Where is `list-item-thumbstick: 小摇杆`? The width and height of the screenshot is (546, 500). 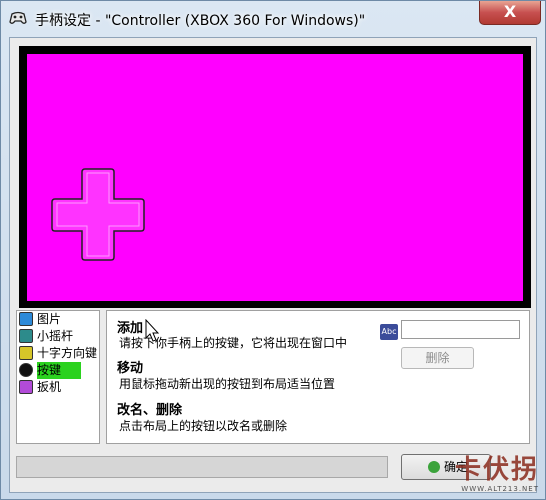 list-item-thumbstick: 小摇杆 is located at coordinates (58, 336).